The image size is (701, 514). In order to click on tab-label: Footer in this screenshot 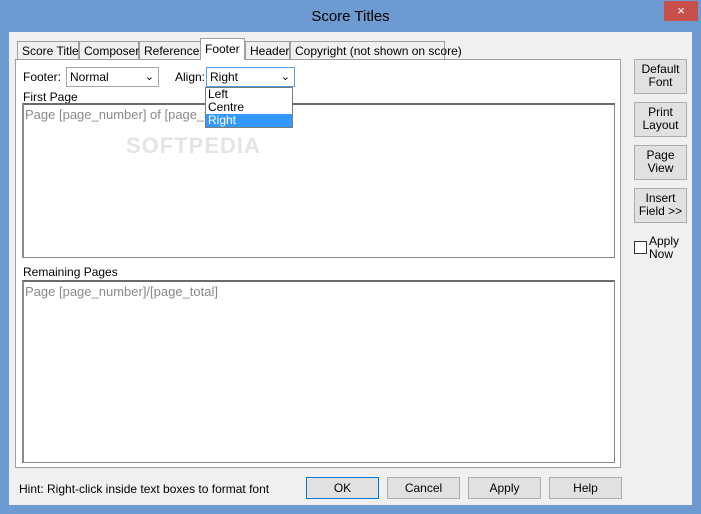, I will do `click(222, 49)`.